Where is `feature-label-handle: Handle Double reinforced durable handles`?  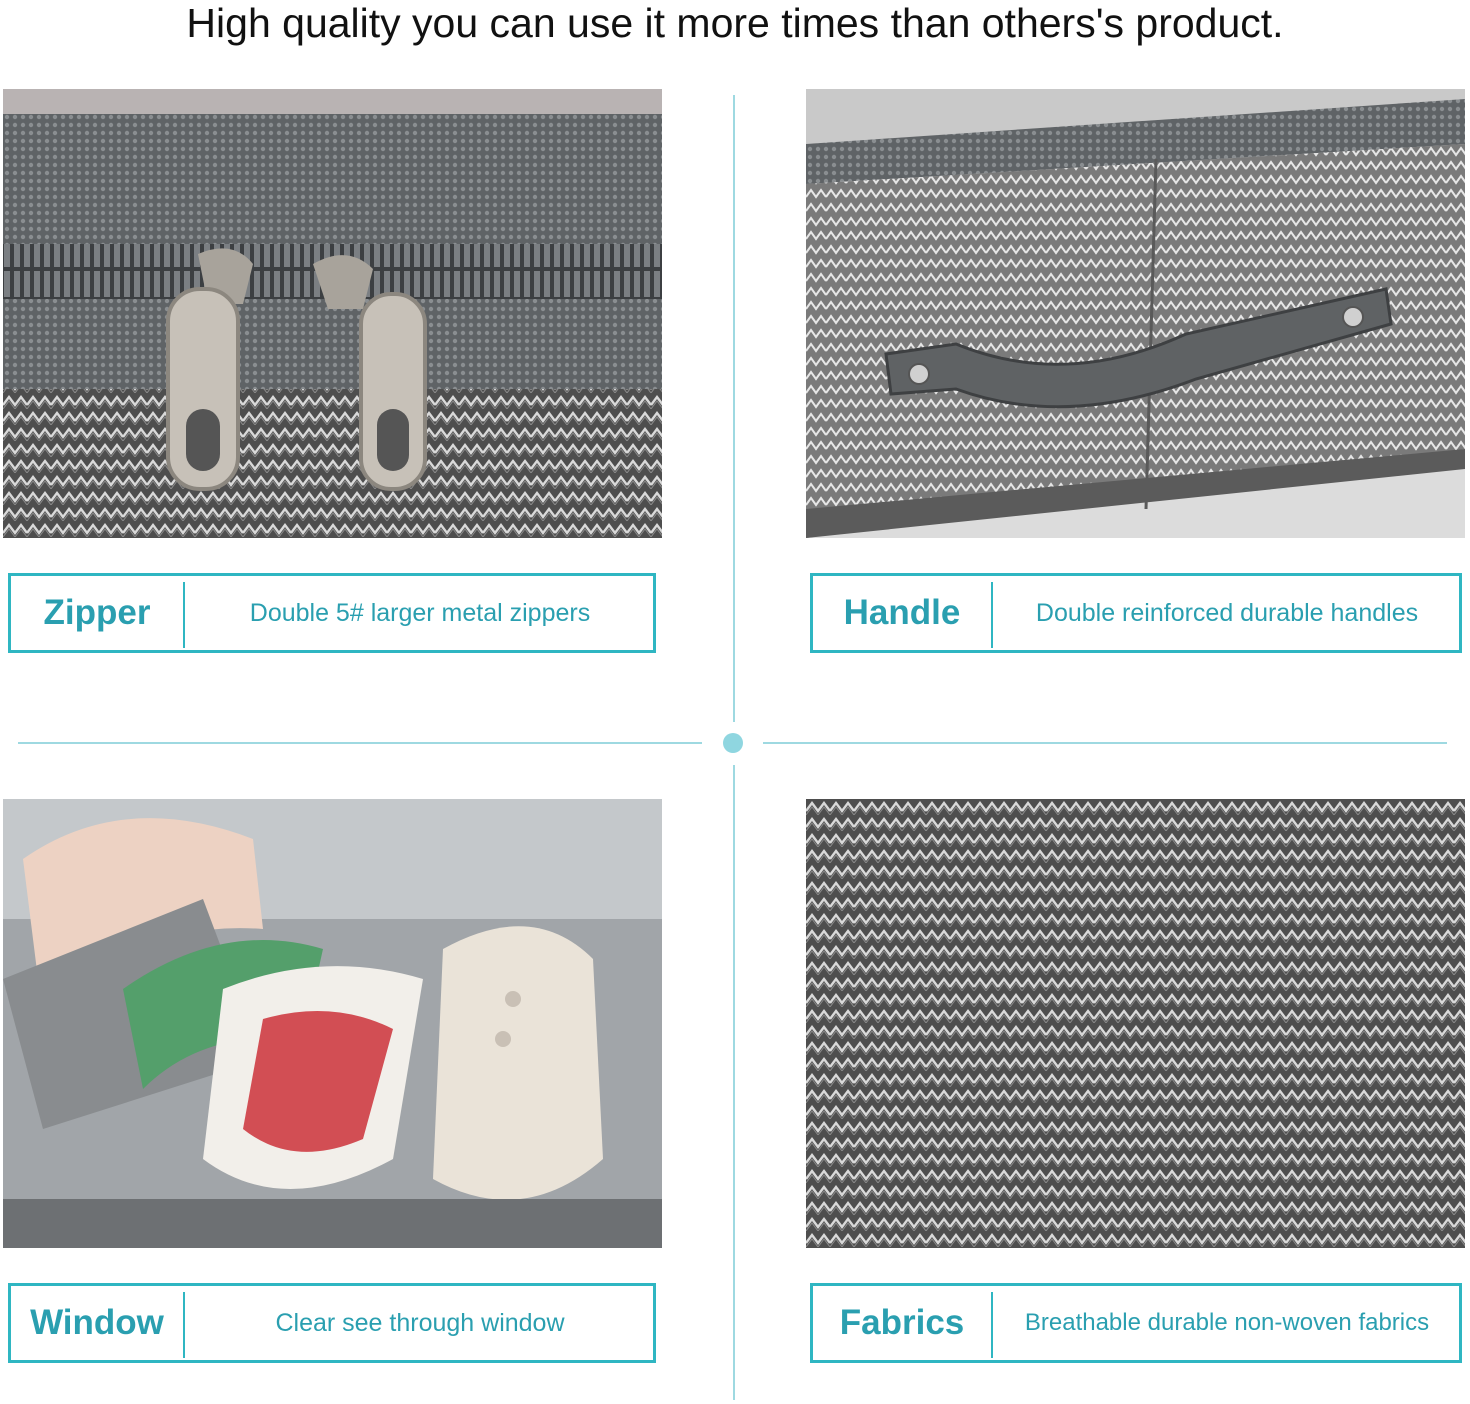 feature-label-handle: Handle Double reinforced durable handles is located at coordinates (1136, 613).